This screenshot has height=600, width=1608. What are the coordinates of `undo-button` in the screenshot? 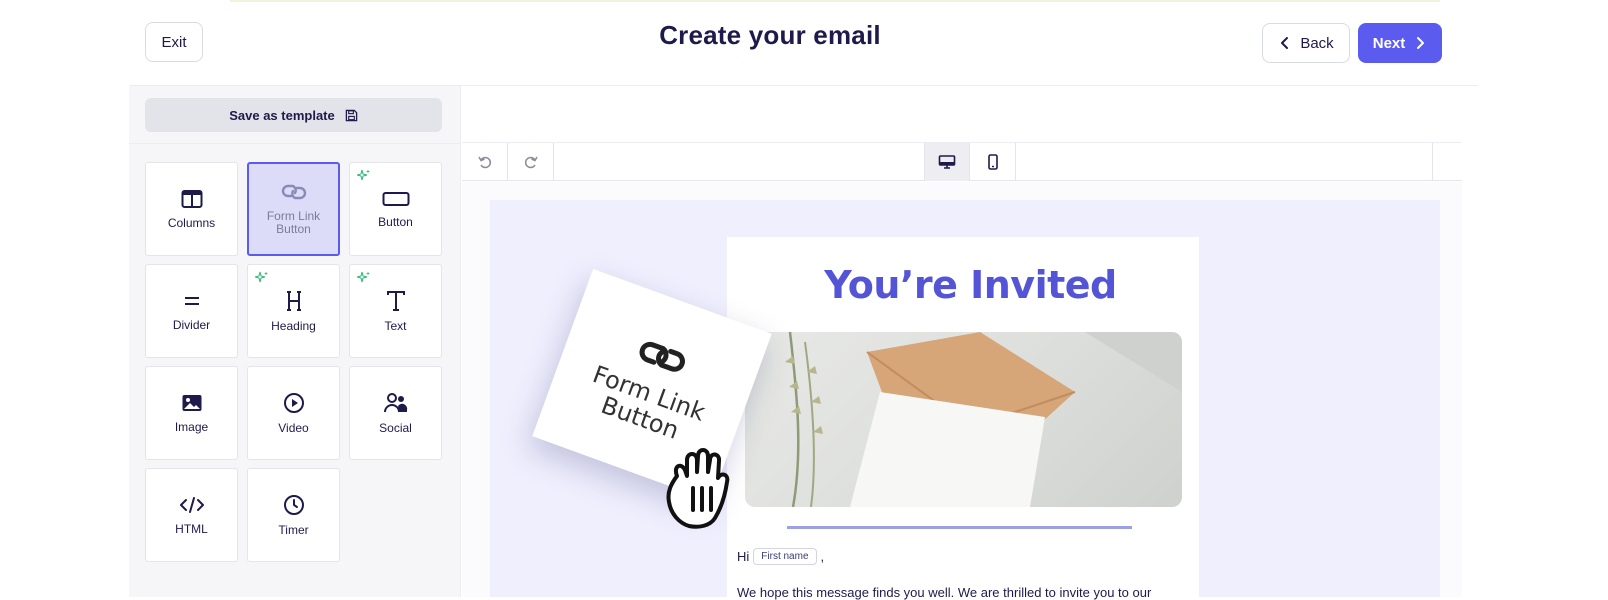 It's located at (485, 162).